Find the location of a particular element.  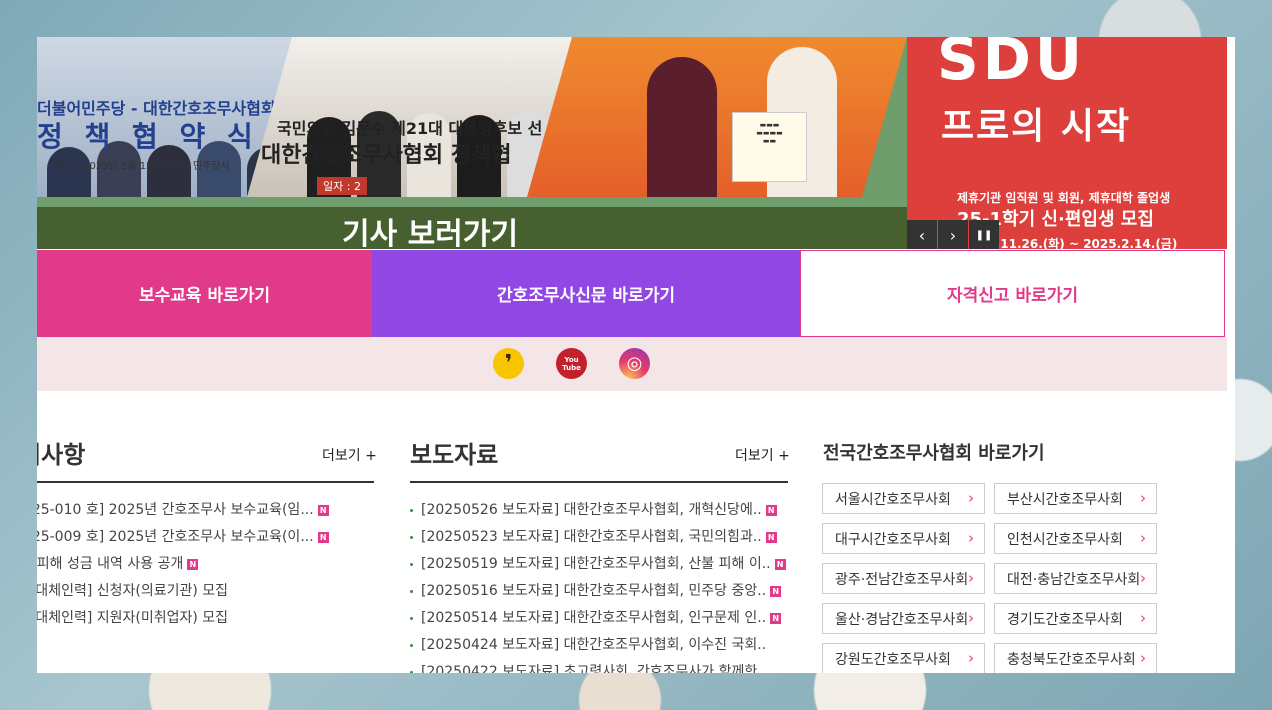

list-item: 산불피해 성금 내역 사용 공개 N is located at coordinates (183, 564).